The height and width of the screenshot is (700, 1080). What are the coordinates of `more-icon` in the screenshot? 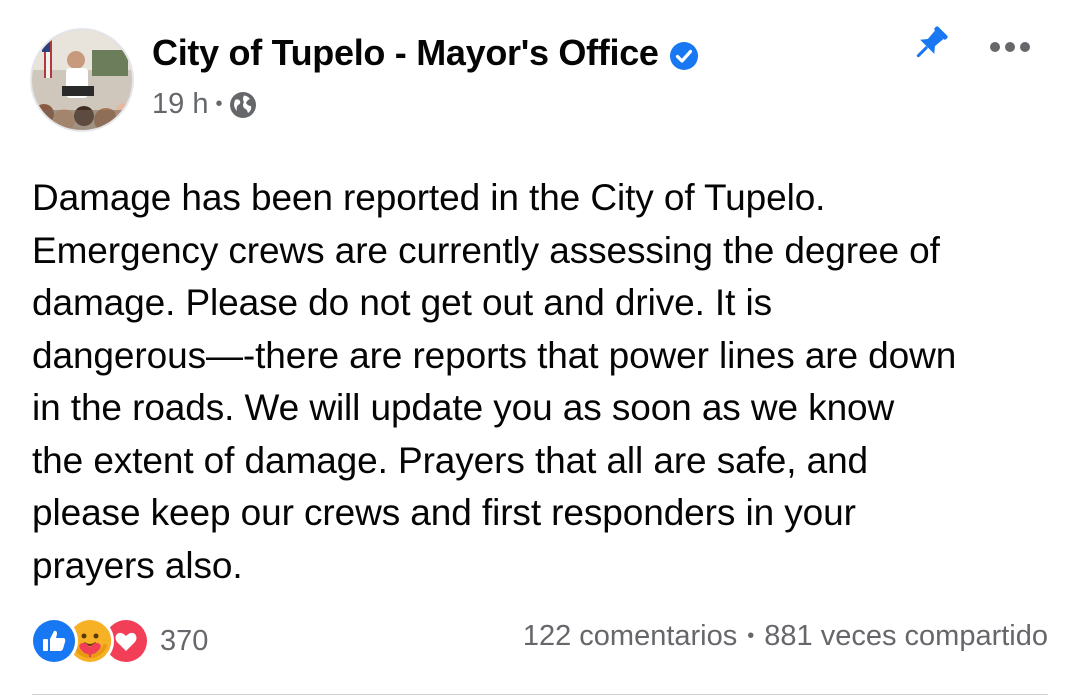 It's located at (1010, 47).